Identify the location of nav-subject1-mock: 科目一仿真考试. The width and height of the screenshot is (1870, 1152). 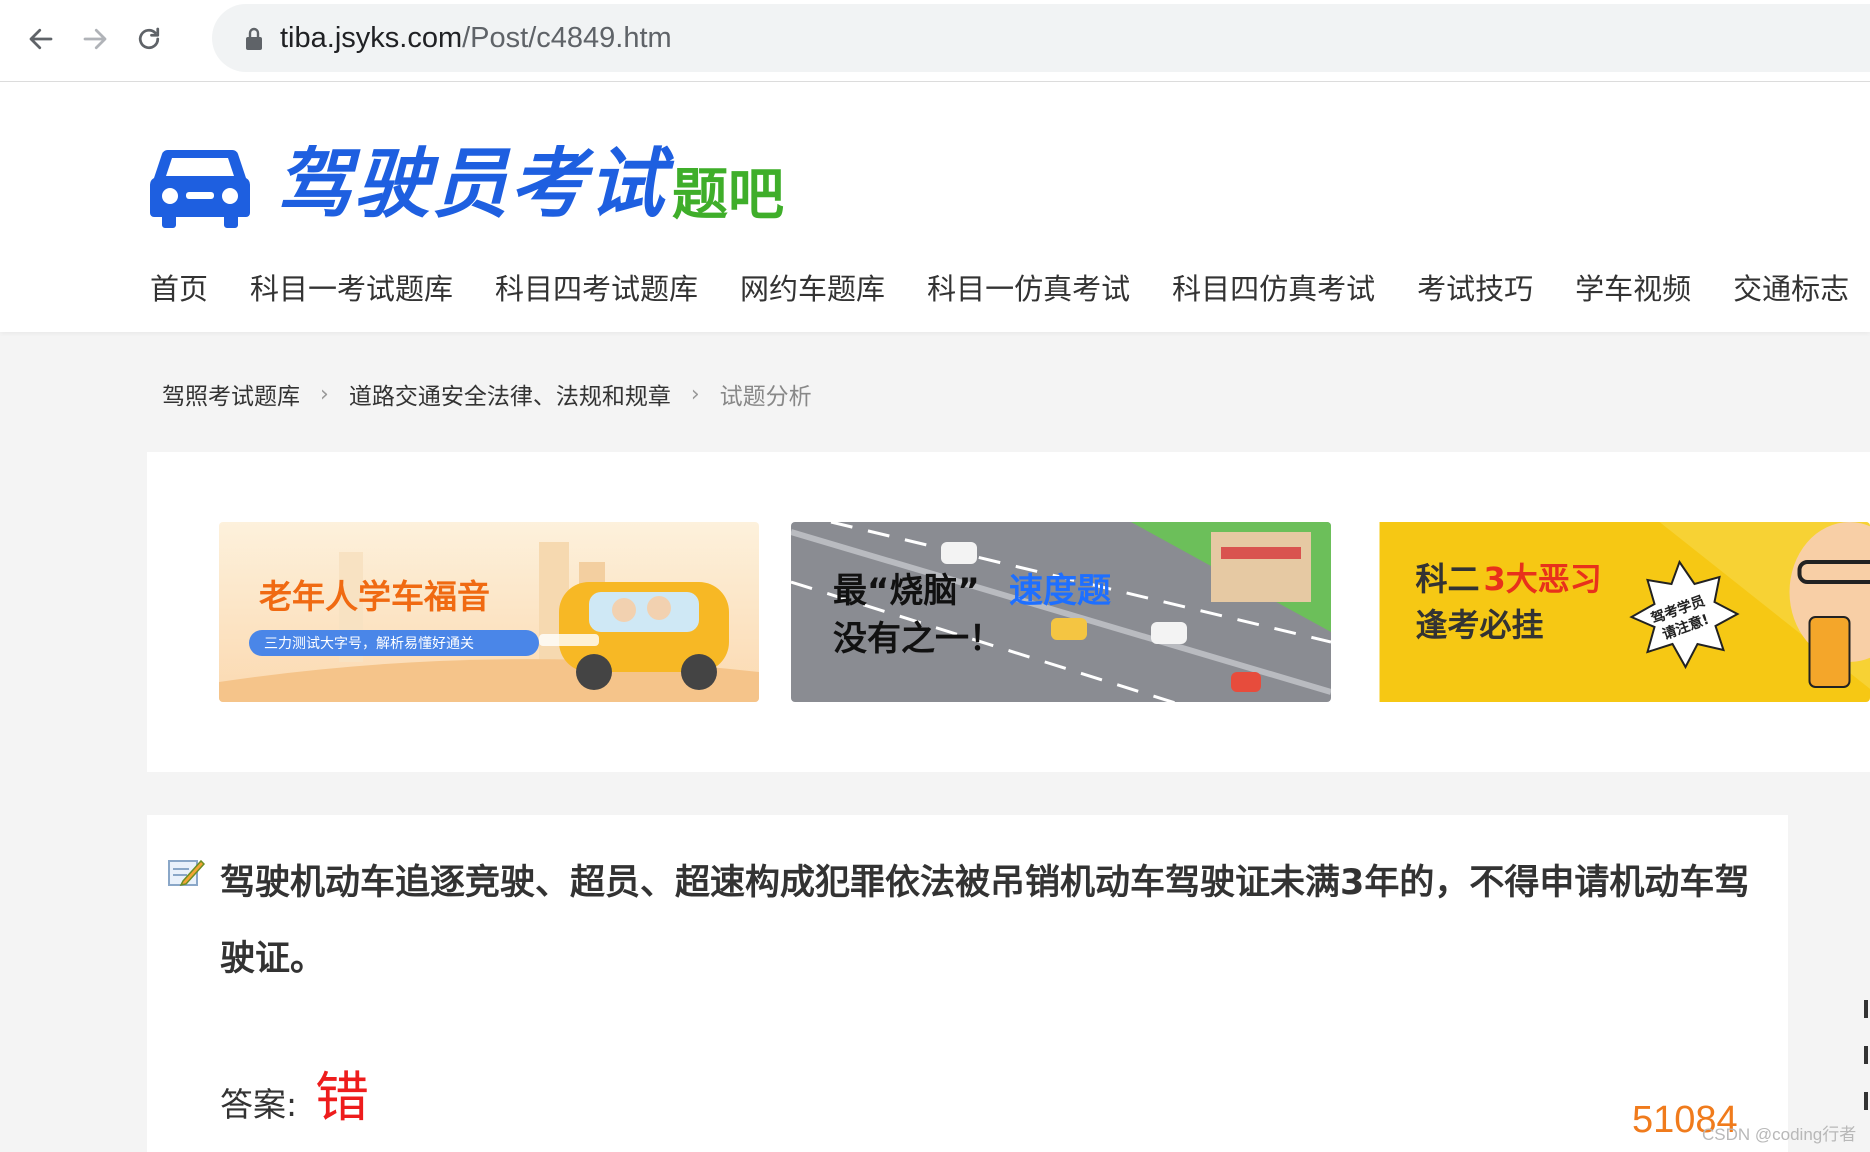
(1028, 289).